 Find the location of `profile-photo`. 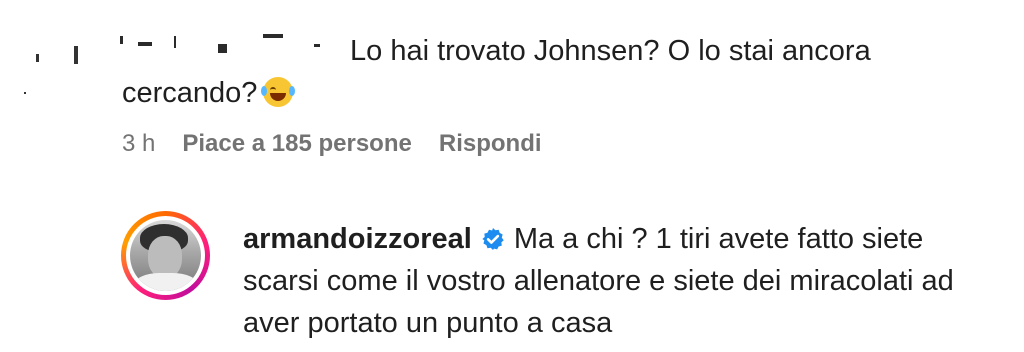

profile-photo is located at coordinates (165, 255).